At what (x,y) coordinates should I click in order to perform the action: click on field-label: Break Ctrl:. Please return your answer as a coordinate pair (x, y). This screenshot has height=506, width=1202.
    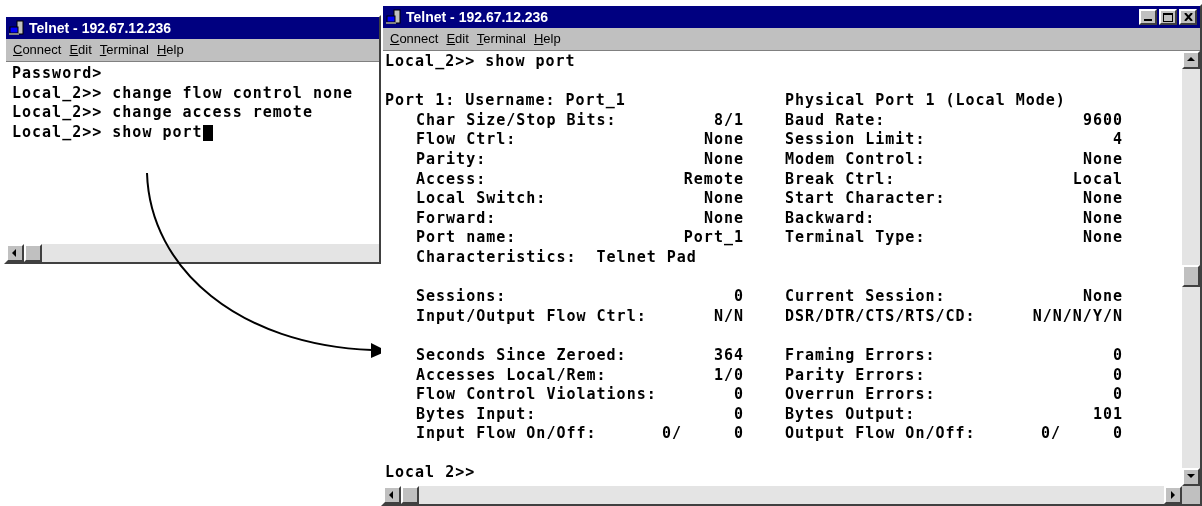
    Looking at the image, I should click on (840, 179).